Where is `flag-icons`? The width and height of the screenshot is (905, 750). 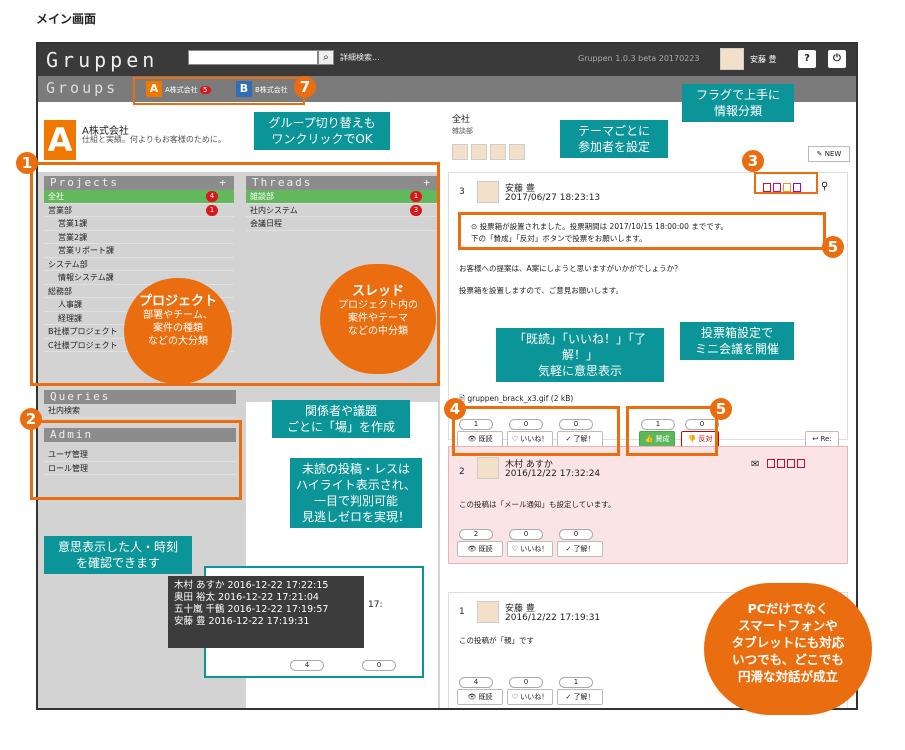 flag-icons is located at coordinates (787, 465).